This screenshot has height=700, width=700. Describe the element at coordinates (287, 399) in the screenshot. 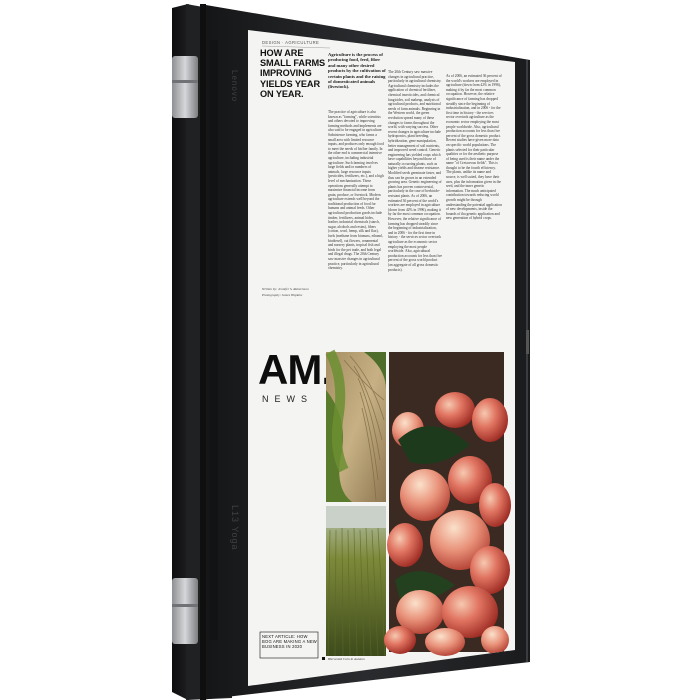

I see `masthead-subtitle: NEWS` at that location.